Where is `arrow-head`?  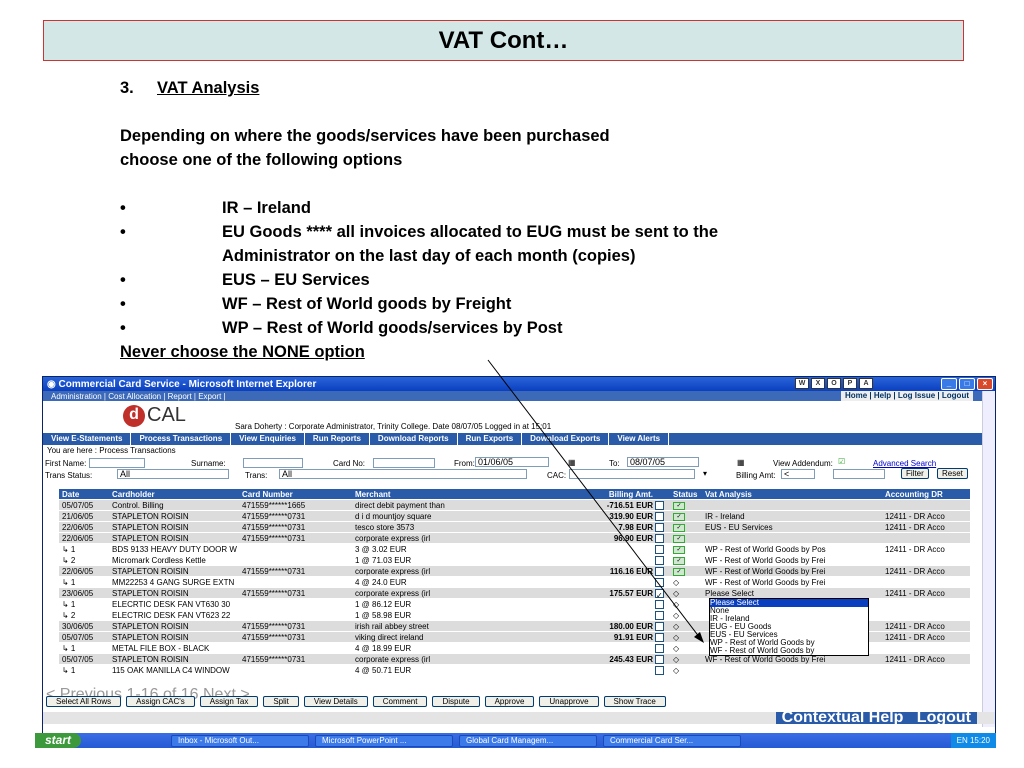 arrow-head is located at coordinates (699, 637).